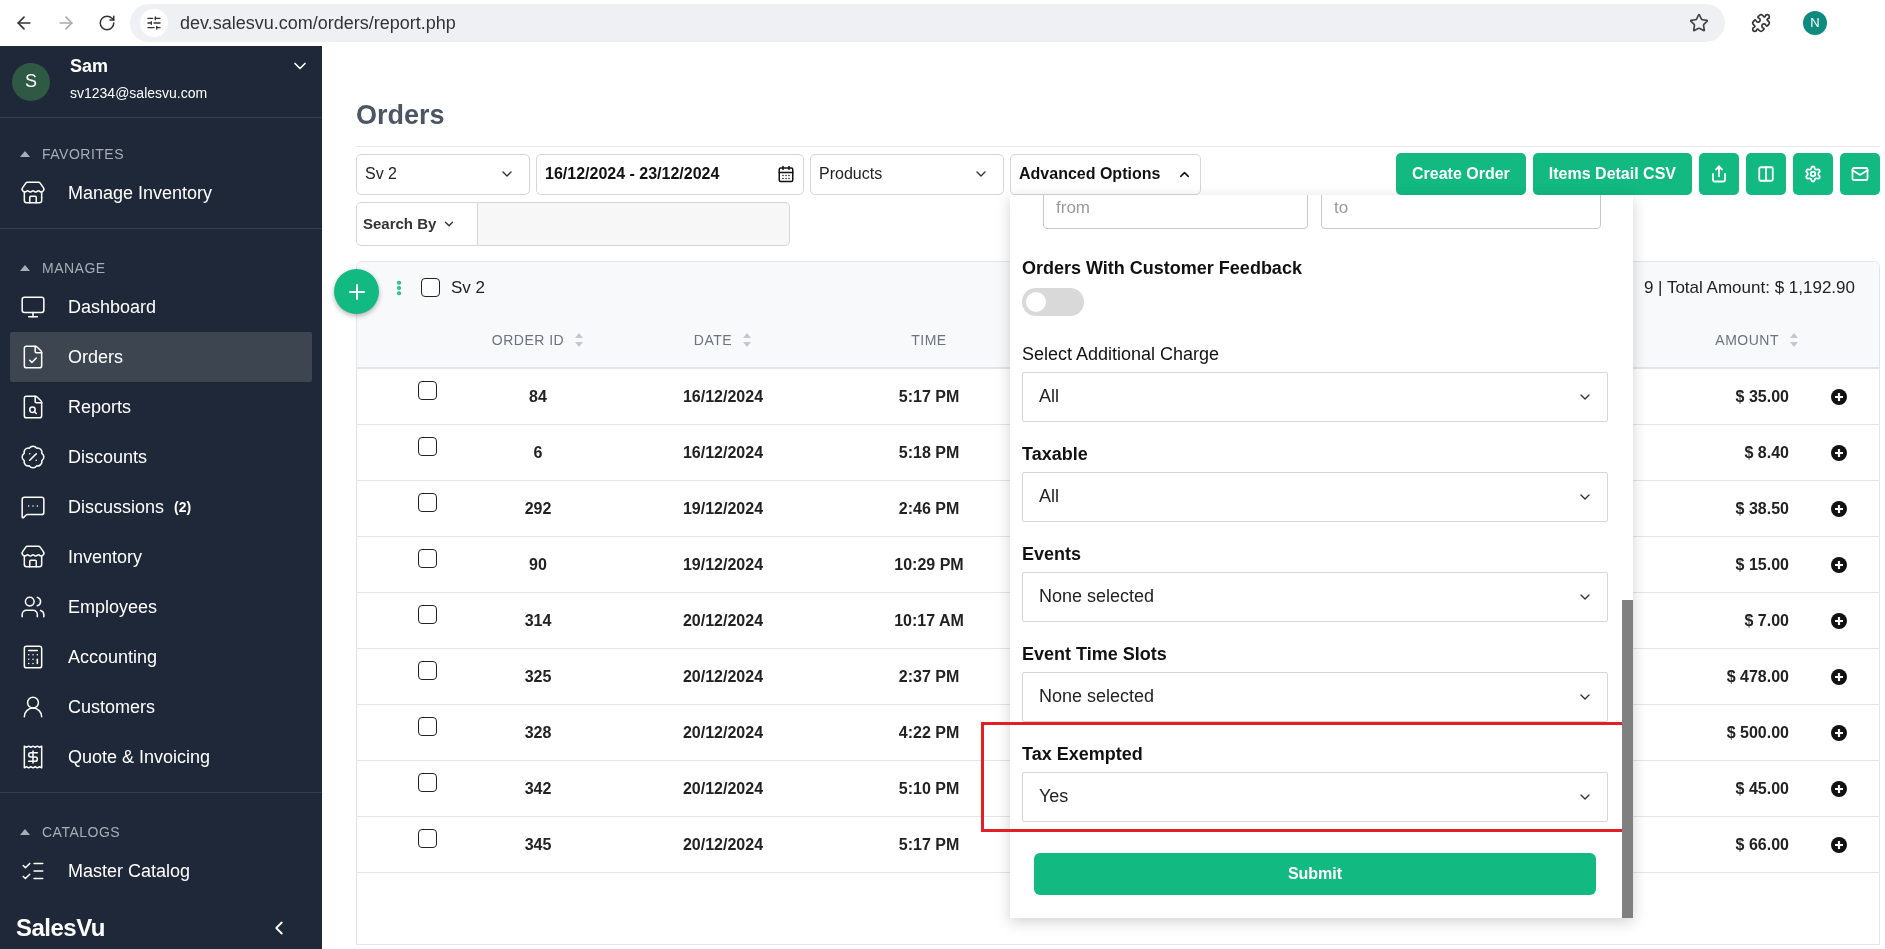  What do you see at coordinates (161, 607) in the screenshot?
I see `sidebar-item: Employees` at bounding box center [161, 607].